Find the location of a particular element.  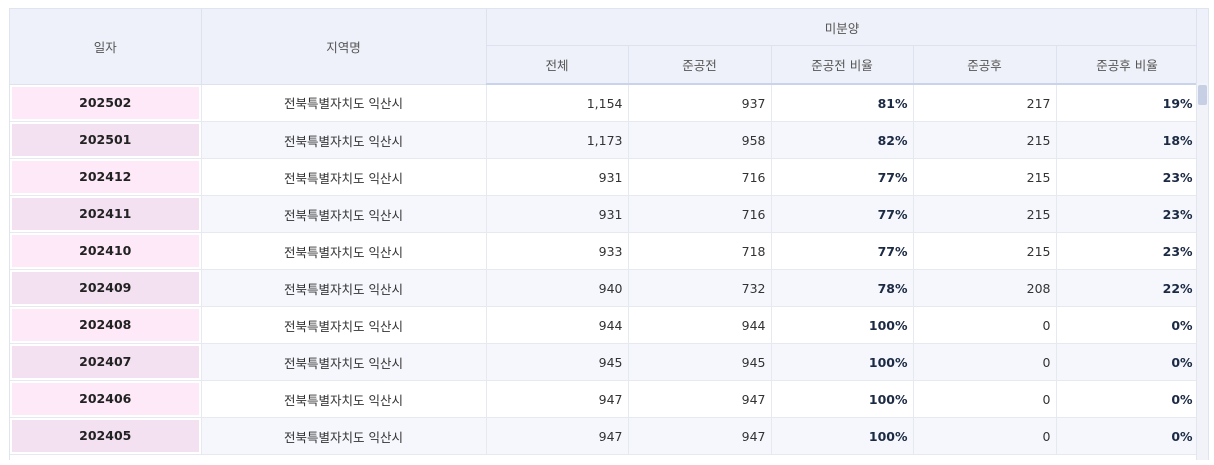

table-row: 202409 전북특별자치도 익산시 940 732 78% 208 22% is located at coordinates (604, 288).